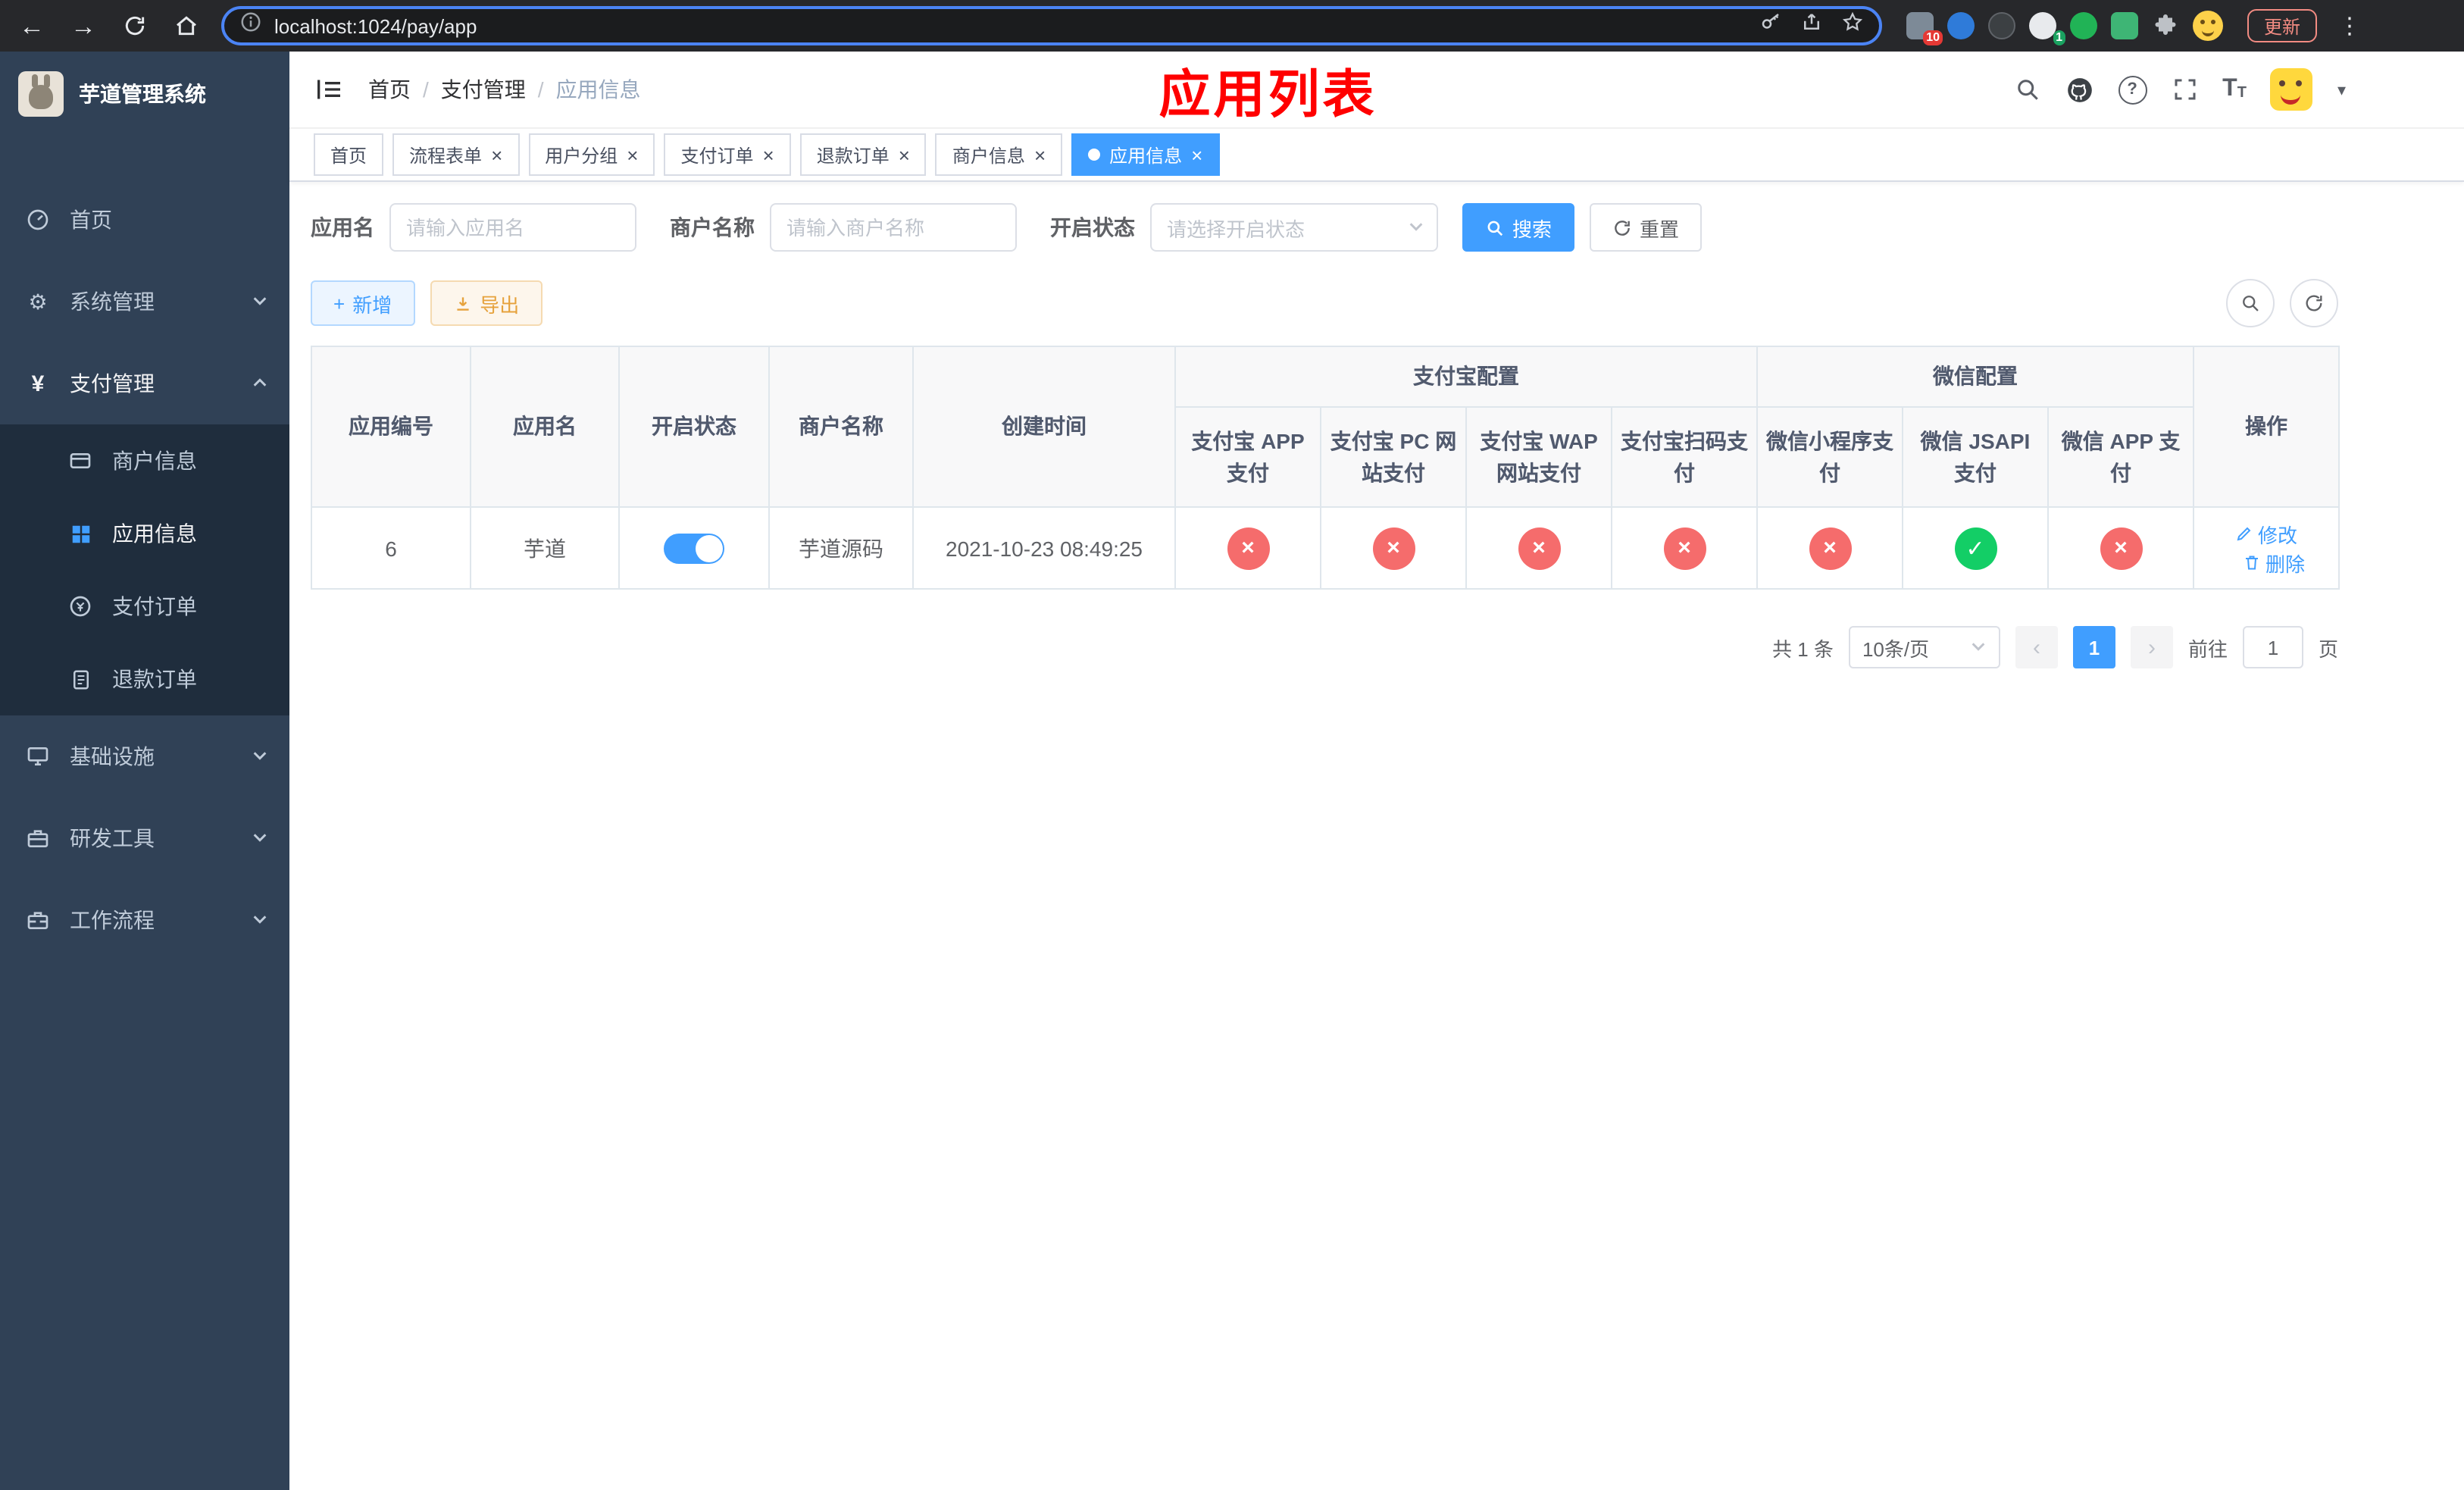 This screenshot has height=1490, width=2464. What do you see at coordinates (389, 89) in the screenshot?
I see `breadcrumb-item: 首页` at bounding box center [389, 89].